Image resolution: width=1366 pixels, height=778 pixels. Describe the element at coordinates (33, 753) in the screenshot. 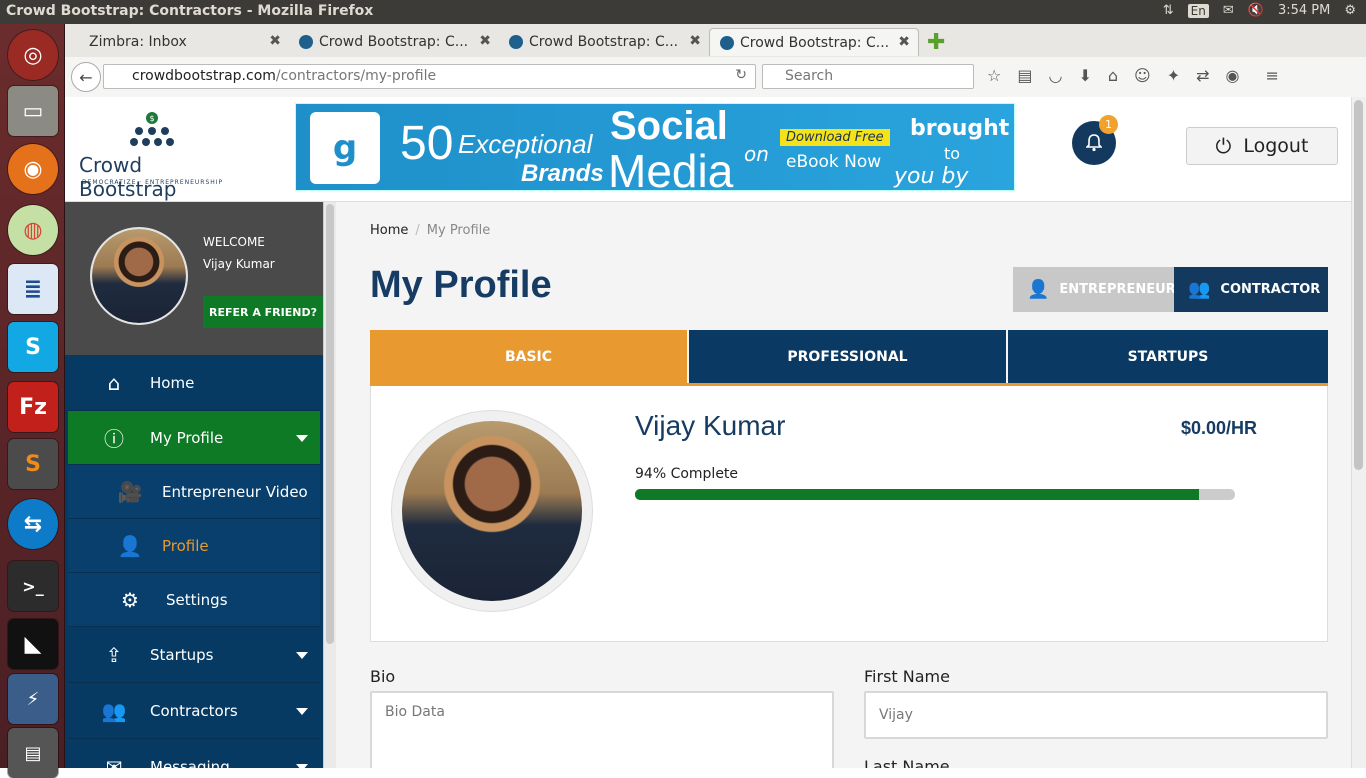

I see `usb-drive-icon: ▤` at that location.